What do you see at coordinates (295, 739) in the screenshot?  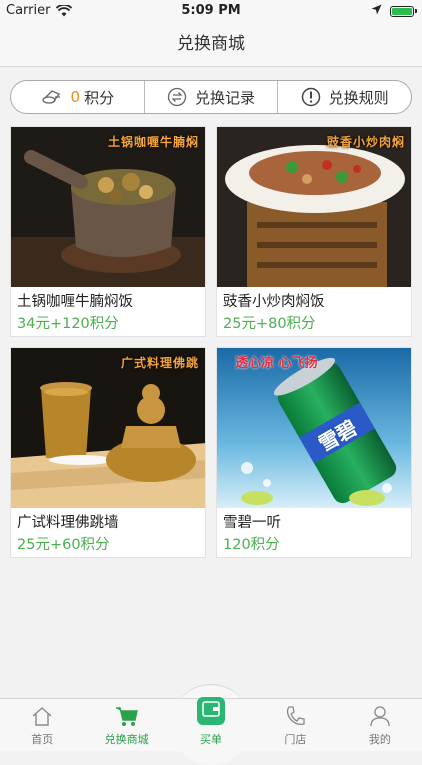 I see `tab-store-label: 门店` at bounding box center [295, 739].